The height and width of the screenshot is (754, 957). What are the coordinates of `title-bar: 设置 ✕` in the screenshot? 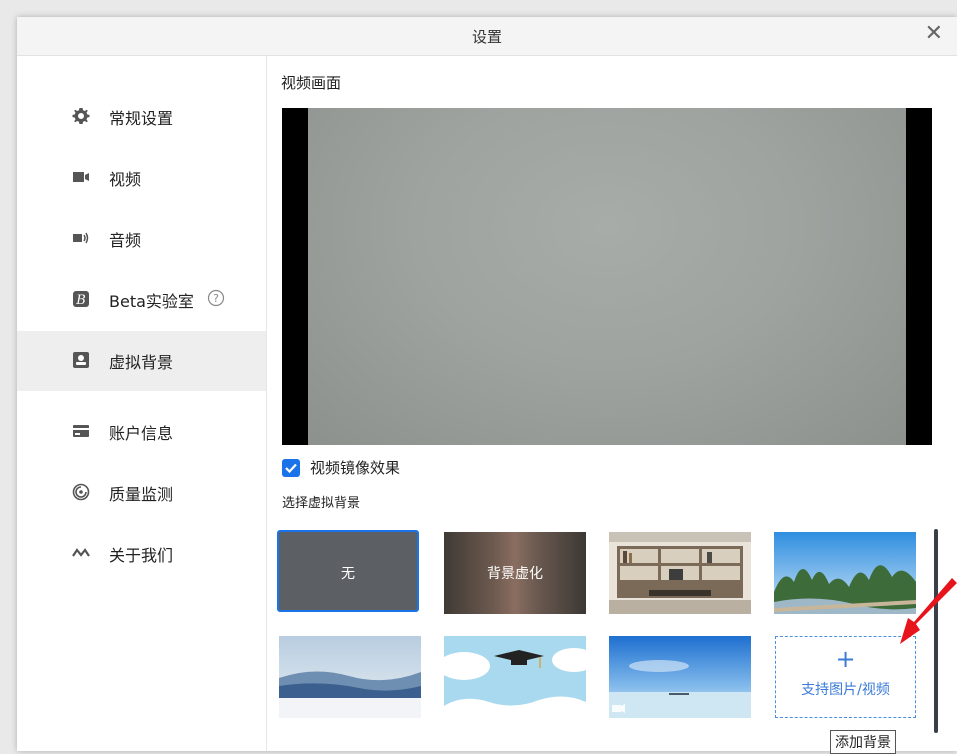 It's located at (487, 36).